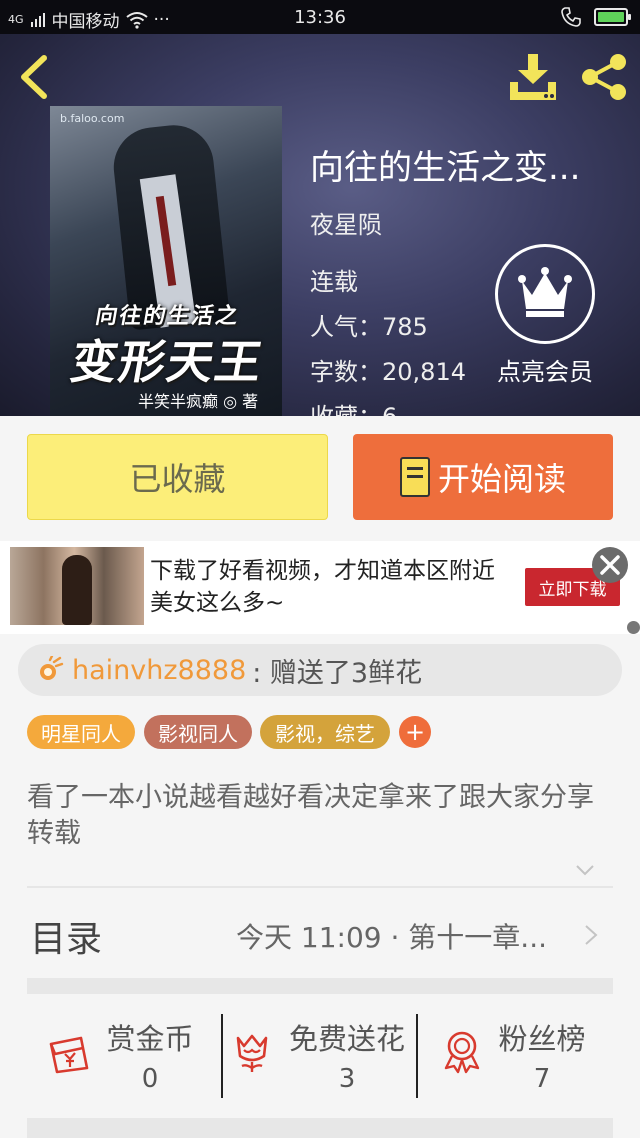 The image size is (640, 1138). I want to click on gift-banner: hainvhz8888 : 赠送了3鲜花, so click(320, 670).